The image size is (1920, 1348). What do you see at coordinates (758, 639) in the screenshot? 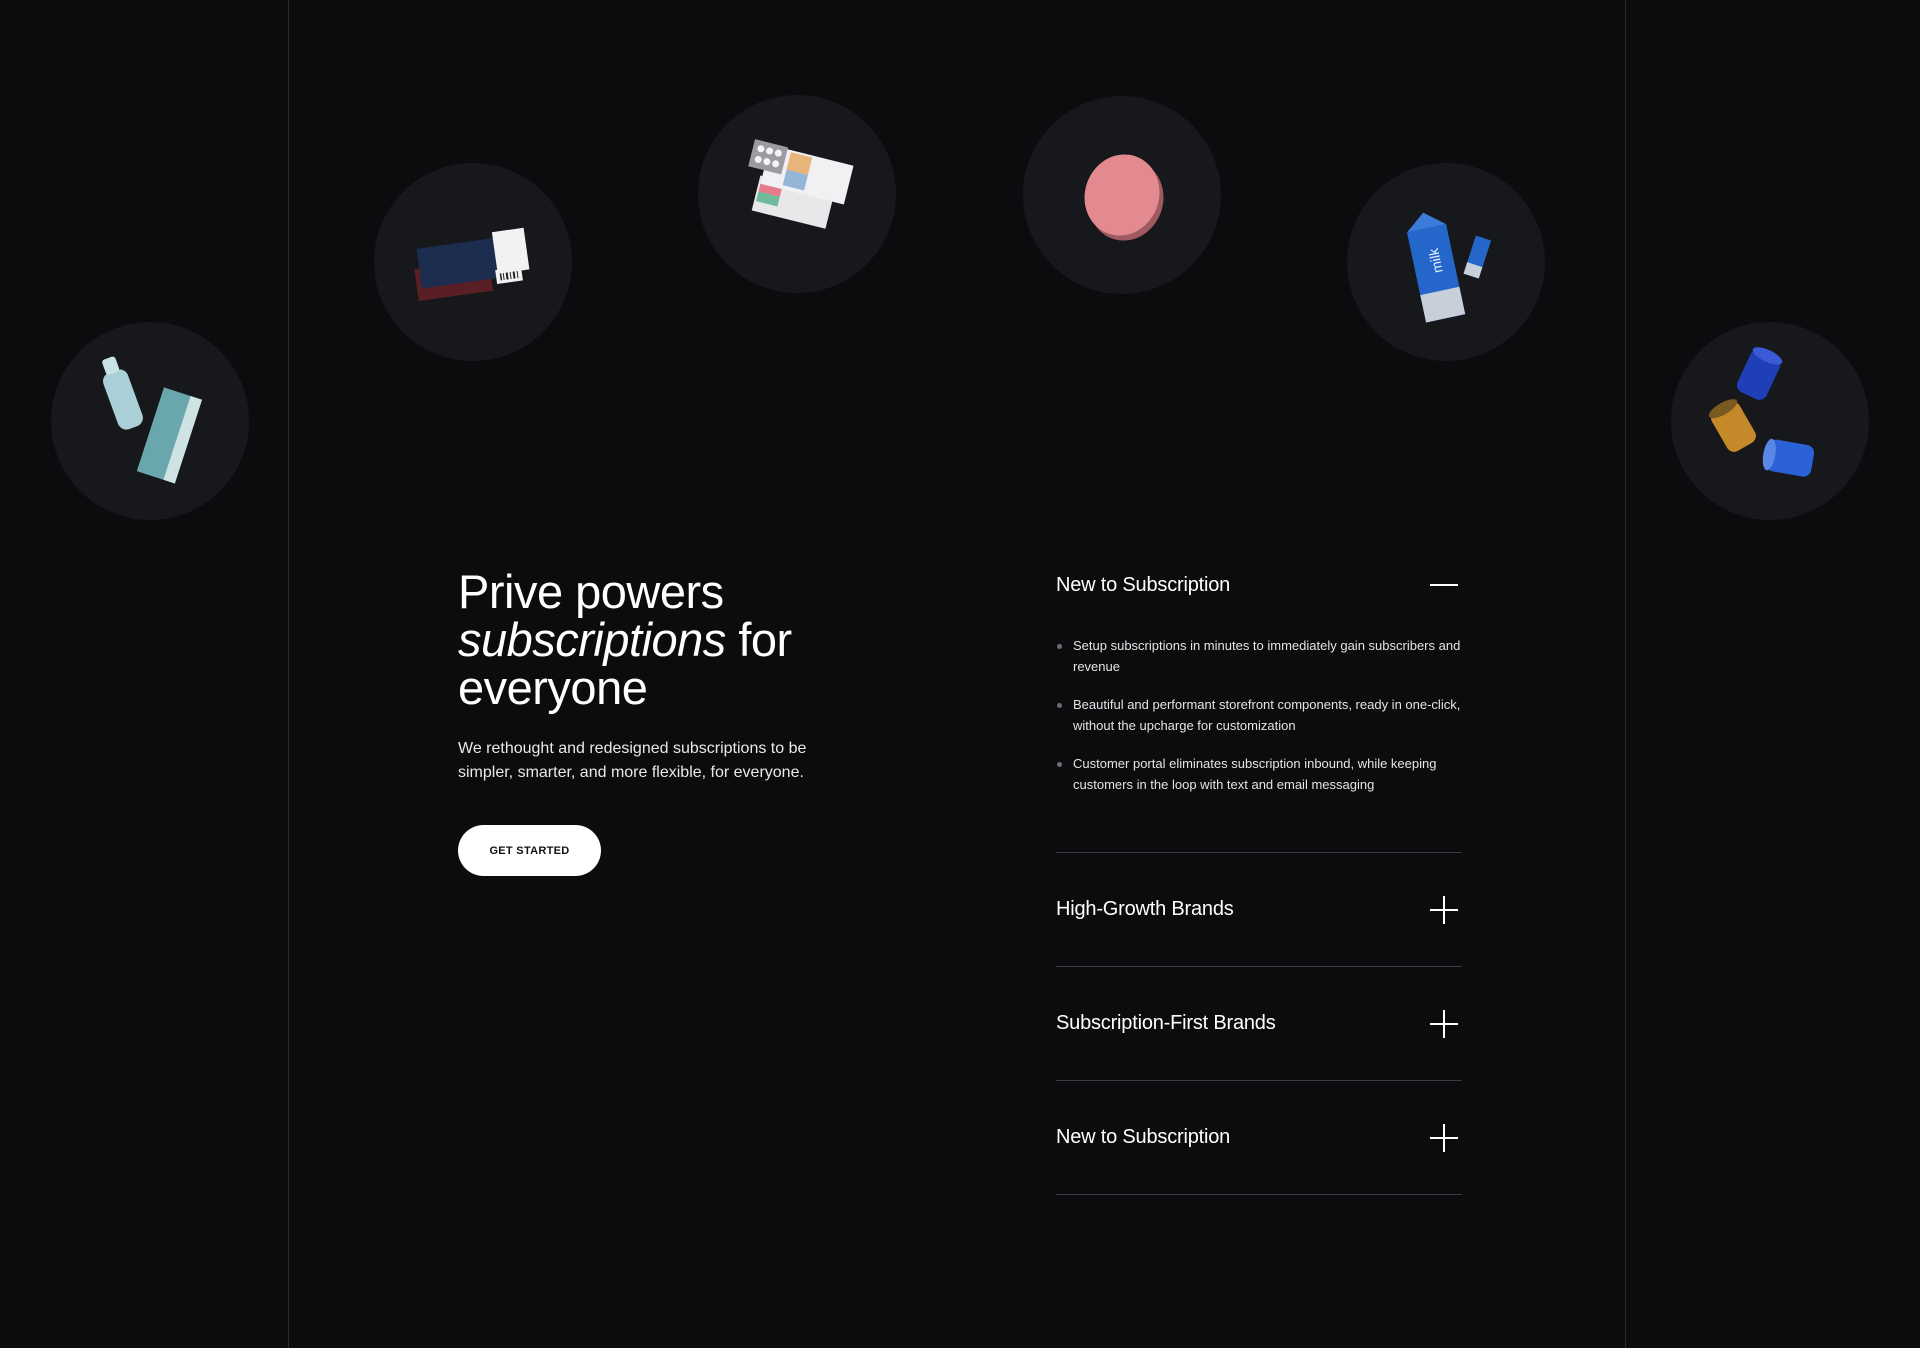
I see `hero-title-for: for` at bounding box center [758, 639].